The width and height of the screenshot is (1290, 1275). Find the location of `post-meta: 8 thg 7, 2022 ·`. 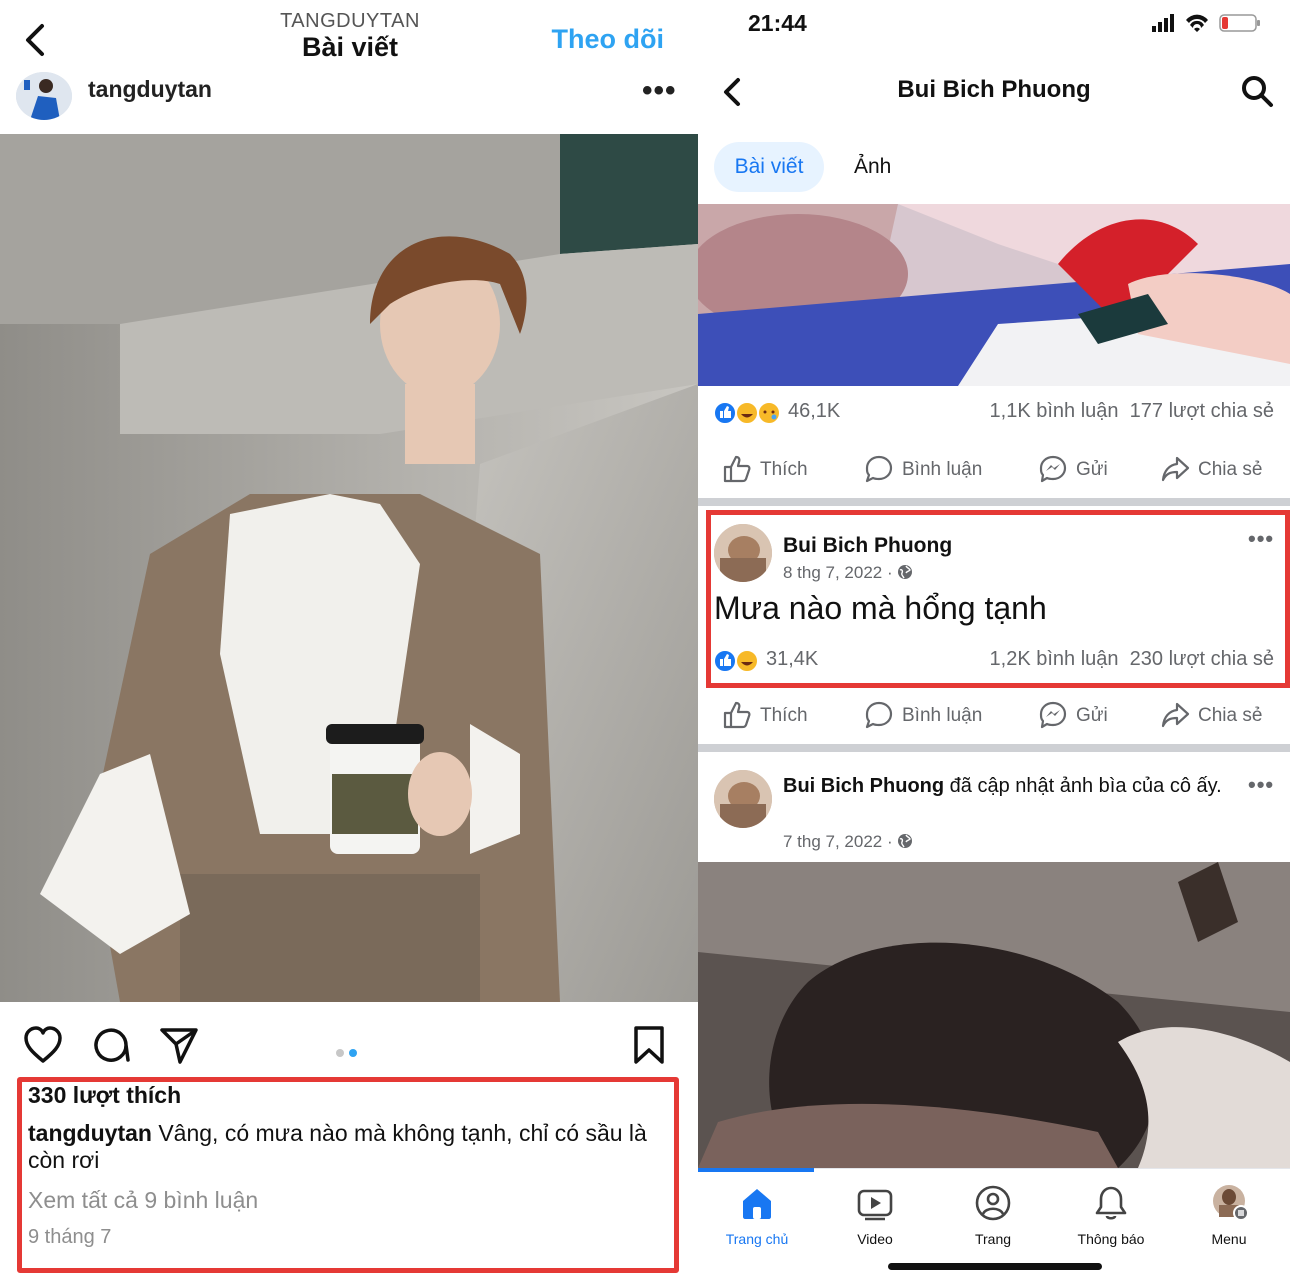

post-meta: 8 thg 7, 2022 · is located at coordinates (848, 573).